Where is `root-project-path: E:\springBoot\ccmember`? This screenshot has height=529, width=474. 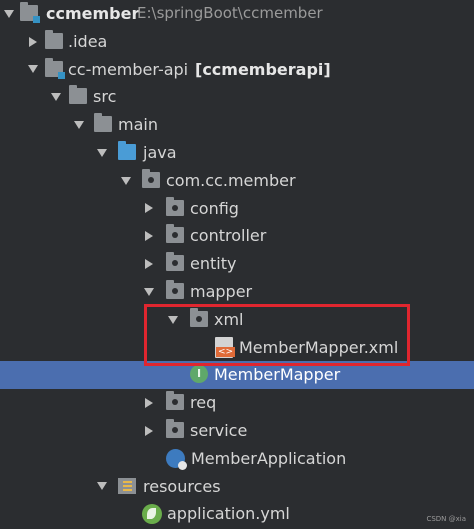 root-project-path: E:\springBoot\ccmember is located at coordinates (230, 13).